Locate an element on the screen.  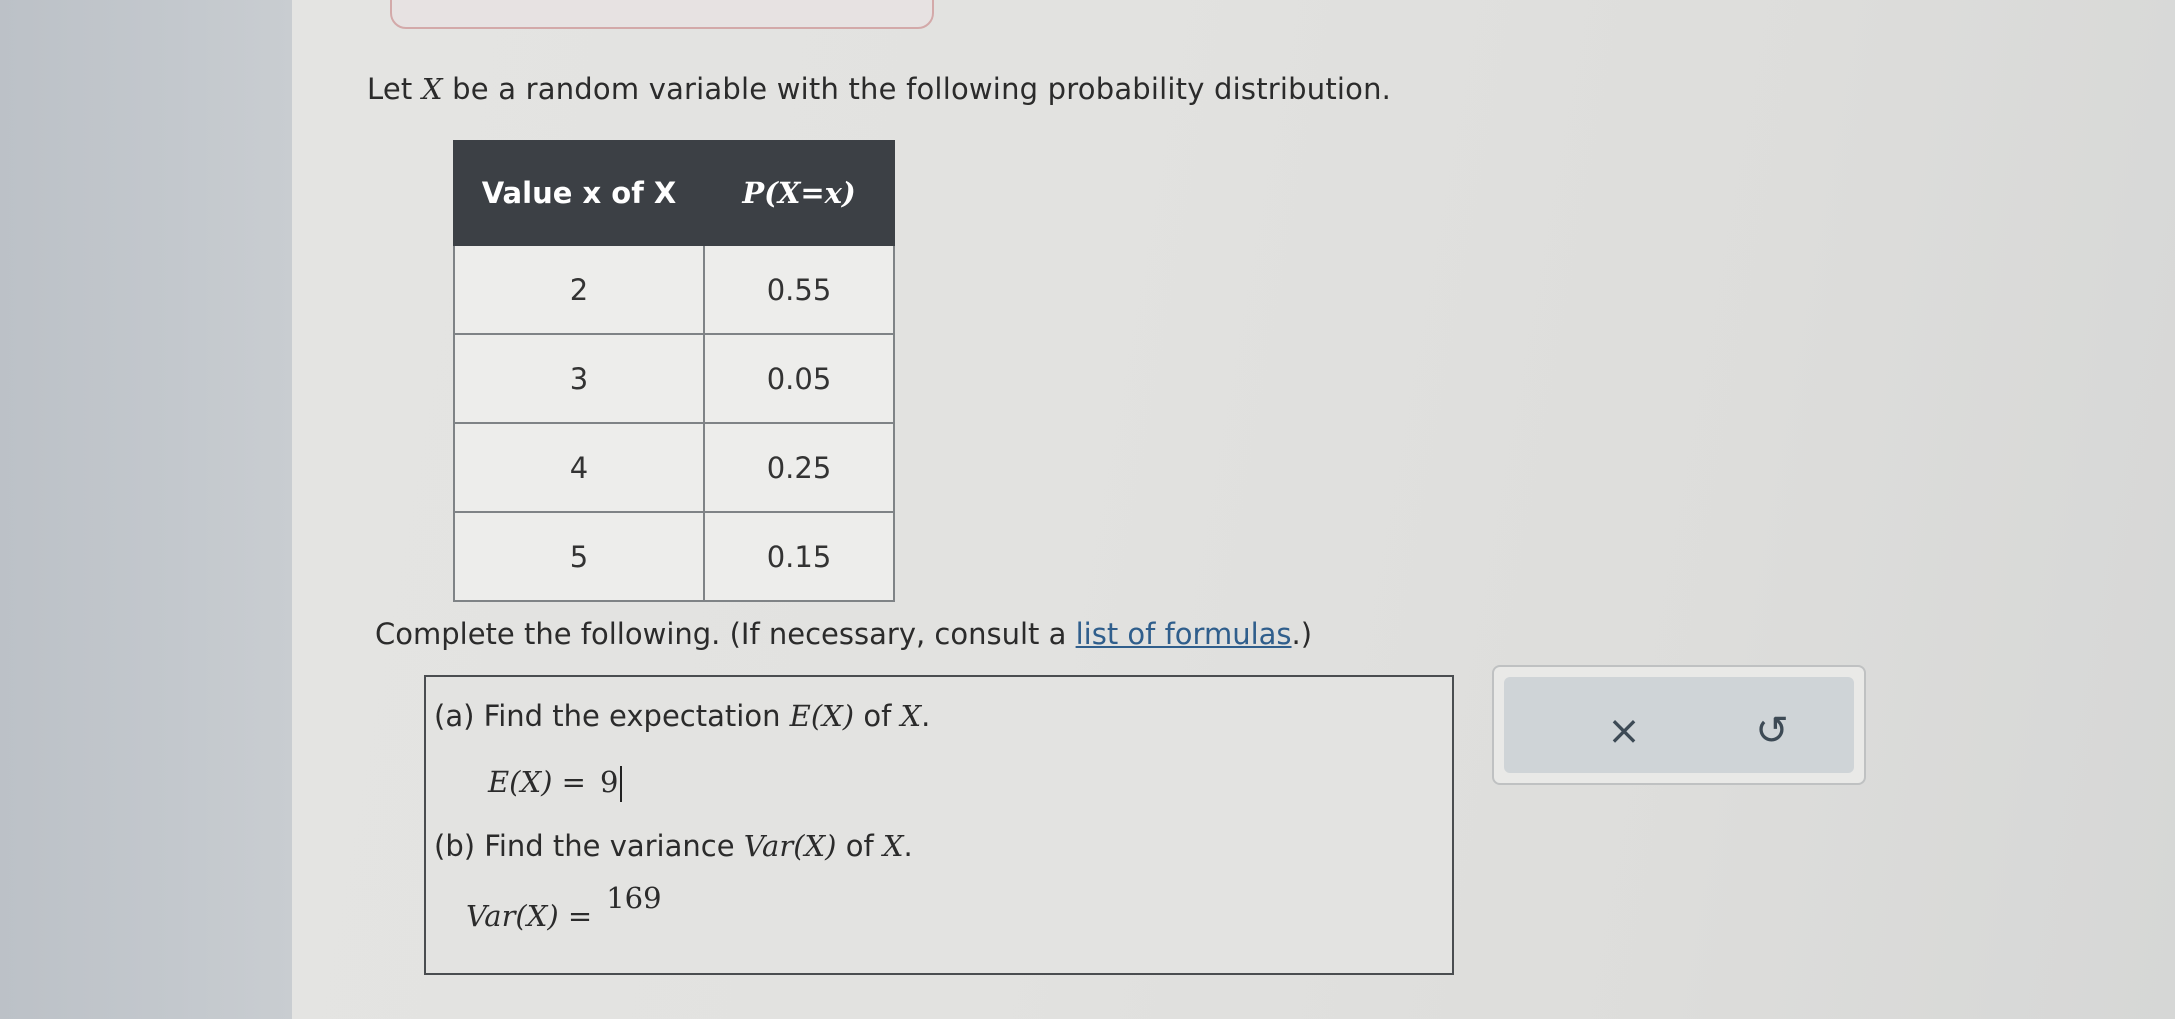
undo-icon: ↺ is located at coordinates (1772, 731).